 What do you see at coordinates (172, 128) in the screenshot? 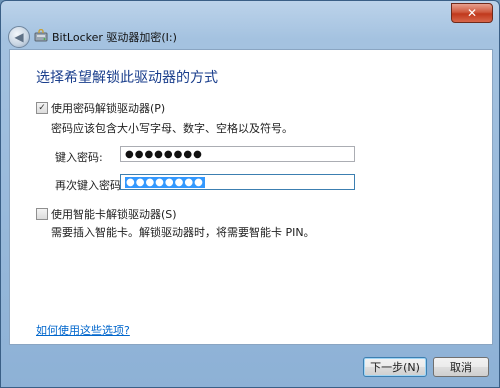
I see `password-hint: 密码应该包含大小写字母、数字、空格以及符号。` at bounding box center [172, 128].